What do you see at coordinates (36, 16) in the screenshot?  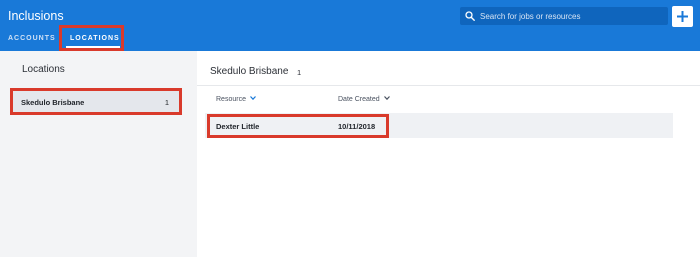 I see `app-title: Inclusions` at bounding box center [36, 16].